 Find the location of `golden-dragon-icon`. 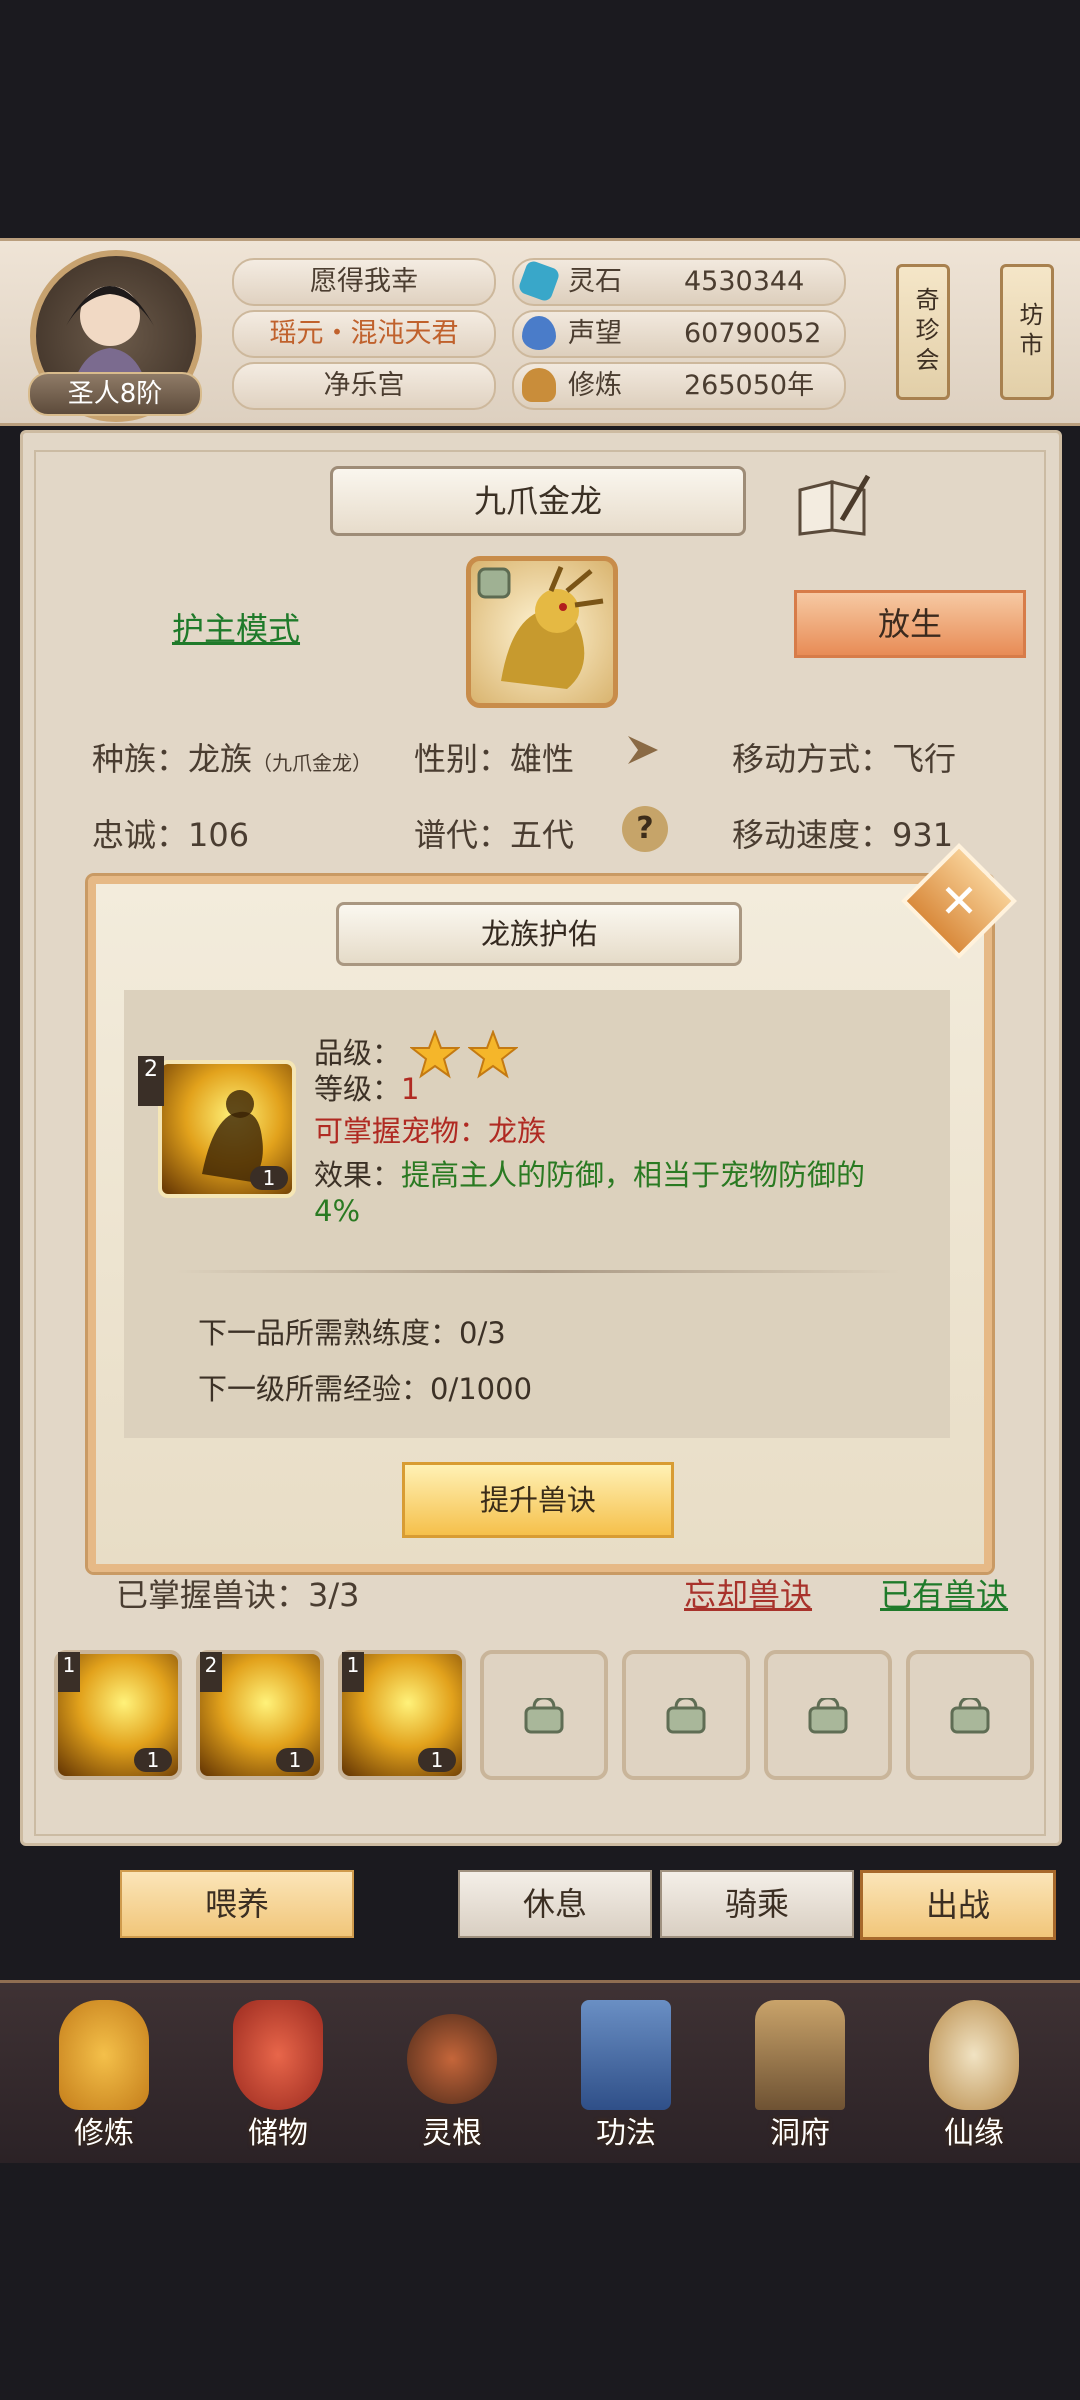

golden-dragon-icon is located at coordinates (540, 627).